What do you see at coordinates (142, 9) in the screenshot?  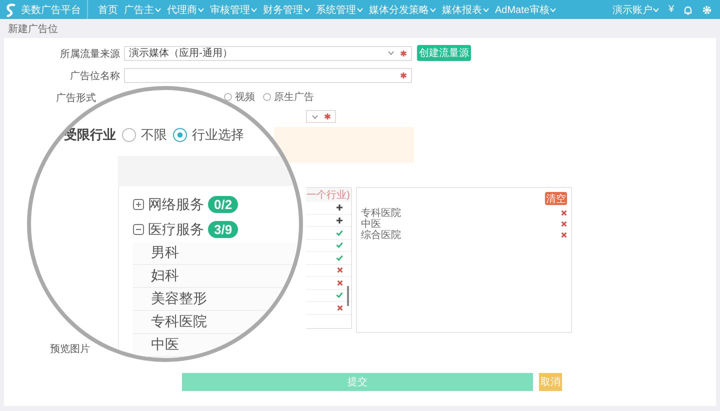 I see `nav-menu-item: 广告主` at bounding box center [142, 9].